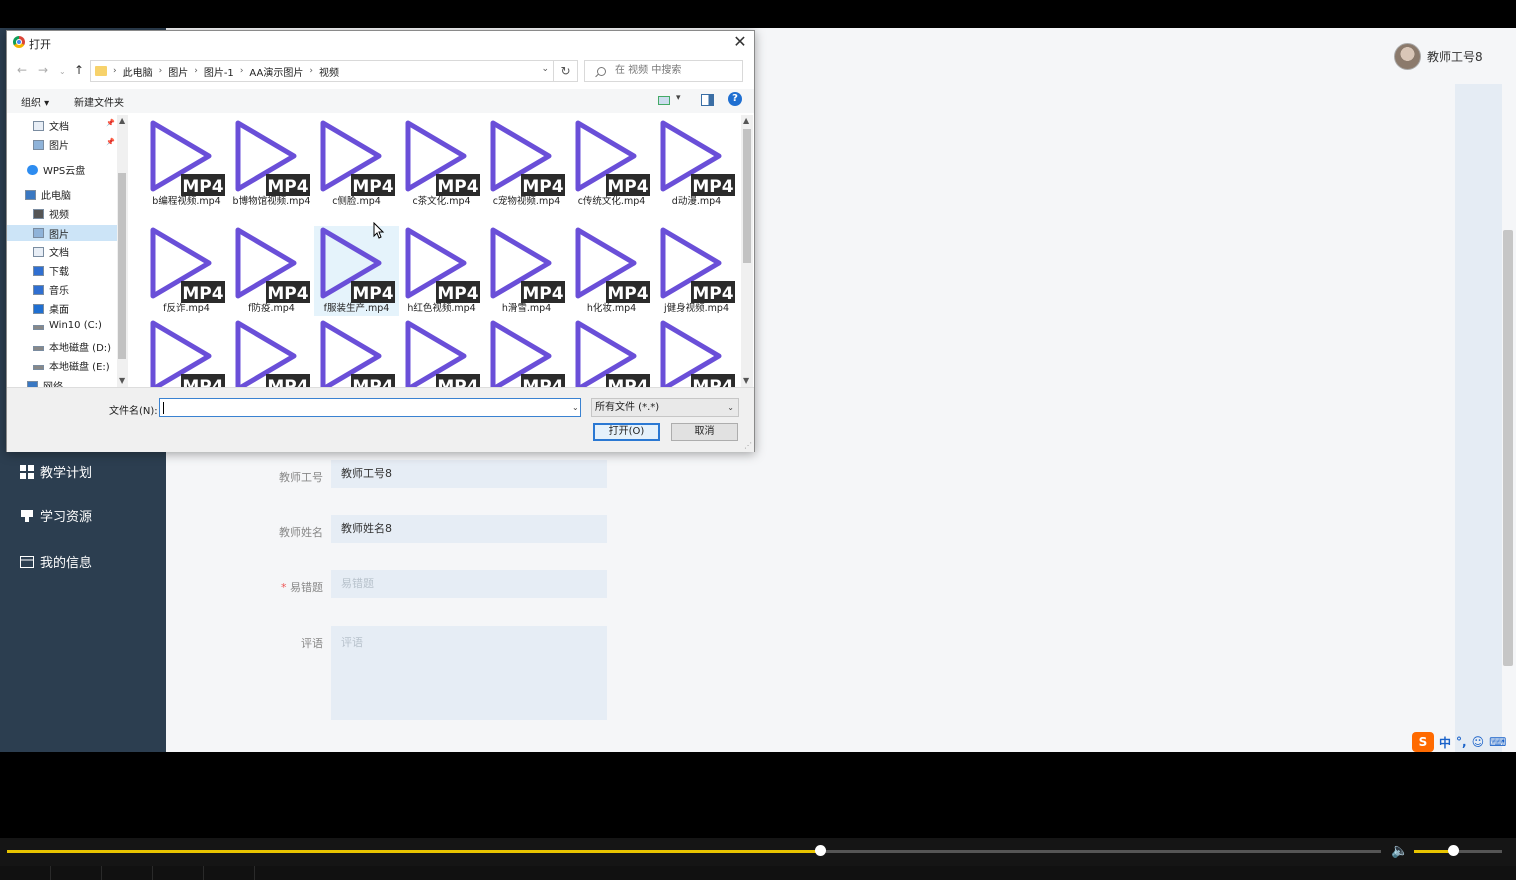 This screenshot has height=880, width=1516. What do you see at coordinates (663, 71) in the screenshot?
I see `search-input: 在 视频 中搜索` at bounding box center [663, 71].